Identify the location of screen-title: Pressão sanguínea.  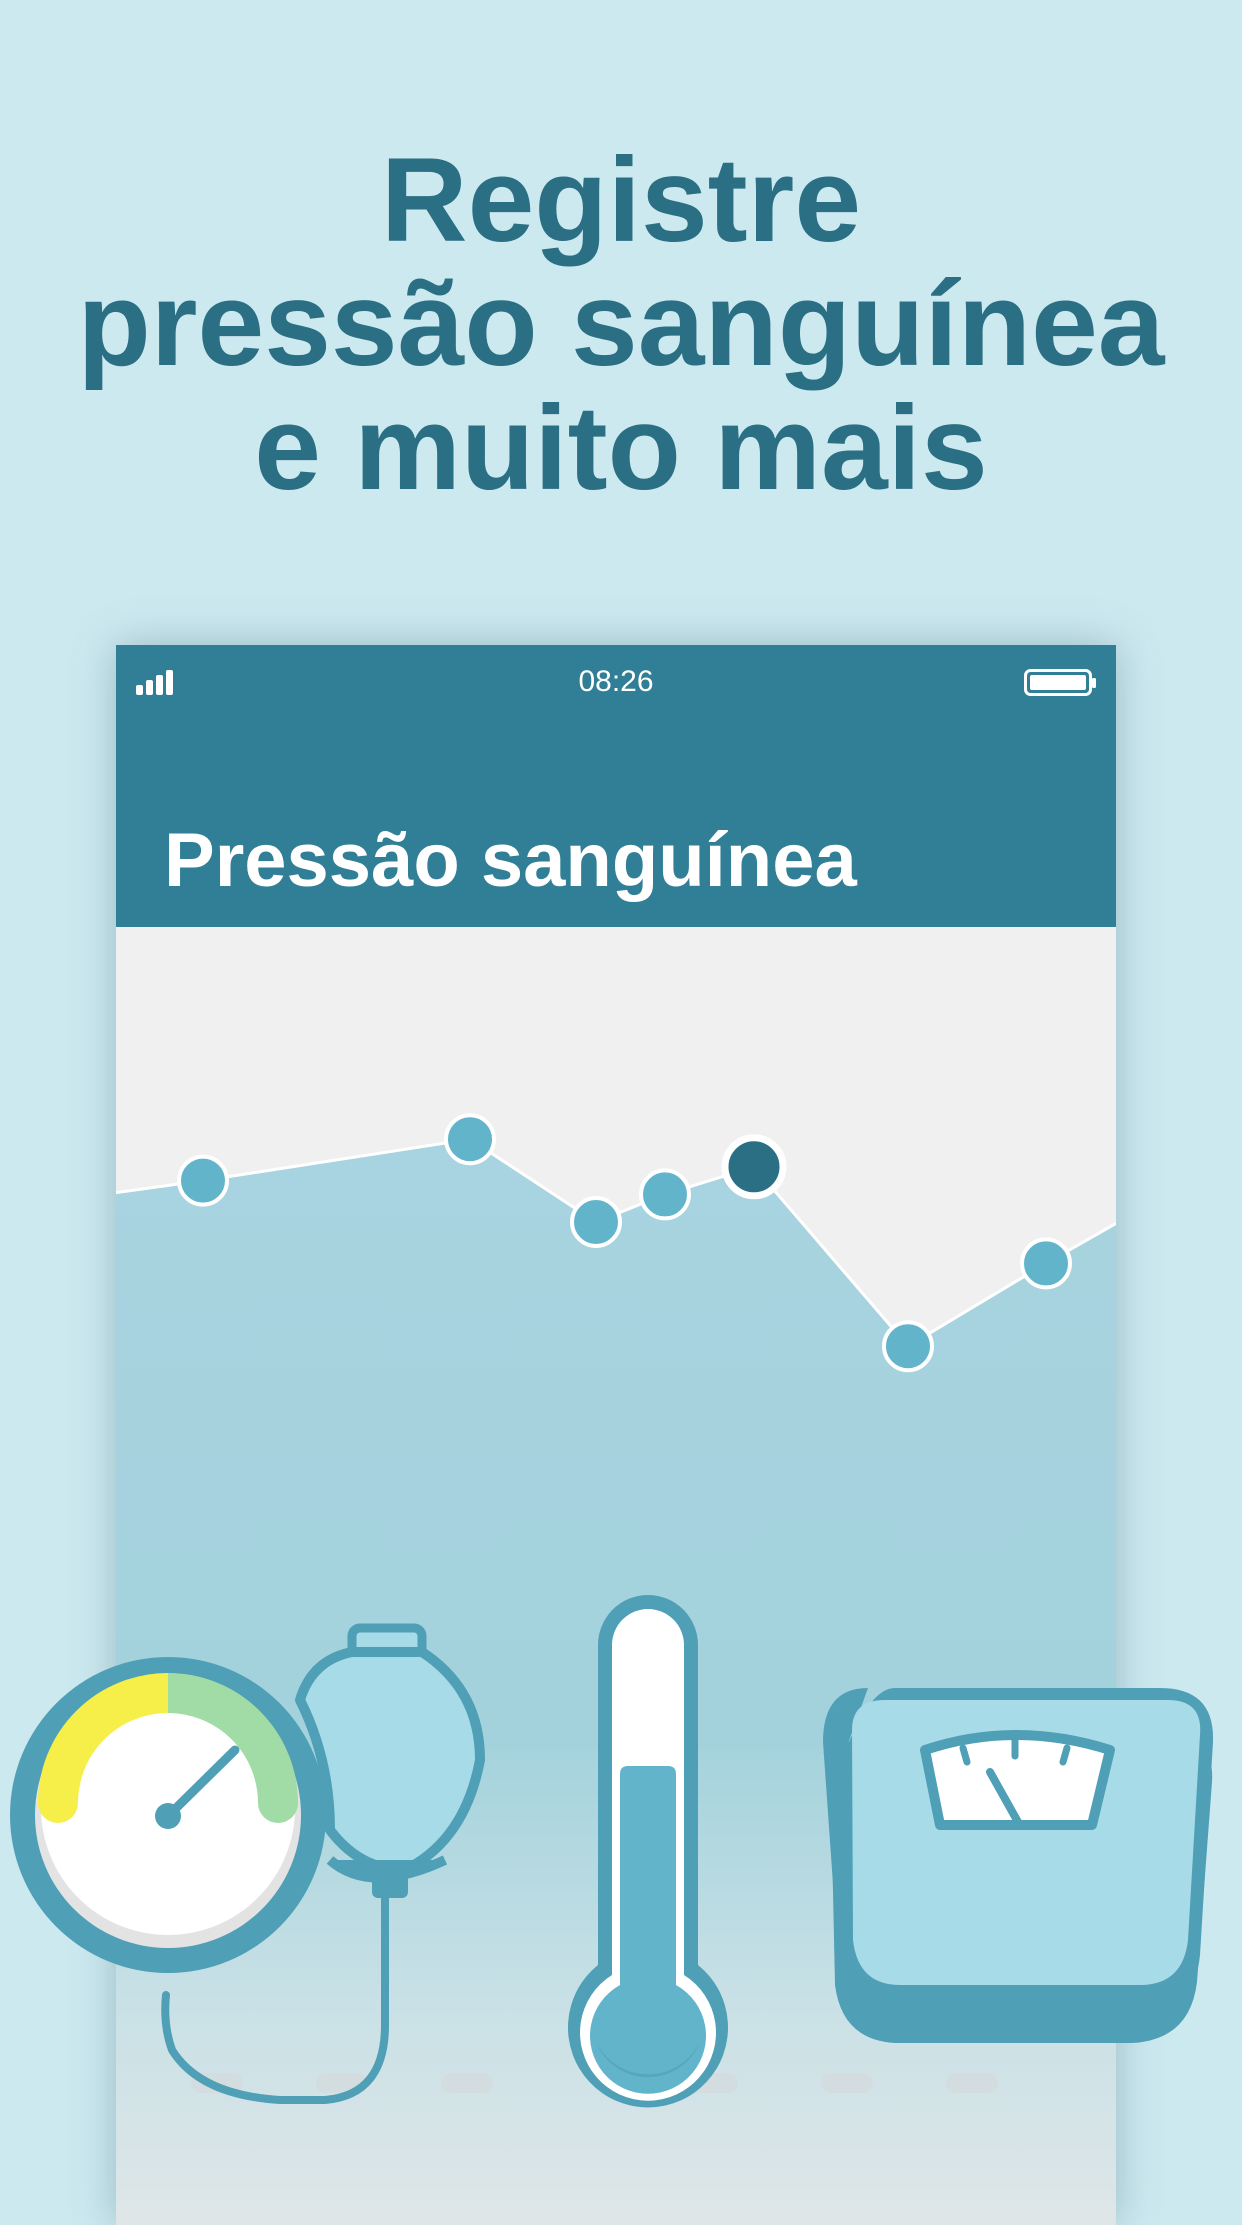
(510, 860).